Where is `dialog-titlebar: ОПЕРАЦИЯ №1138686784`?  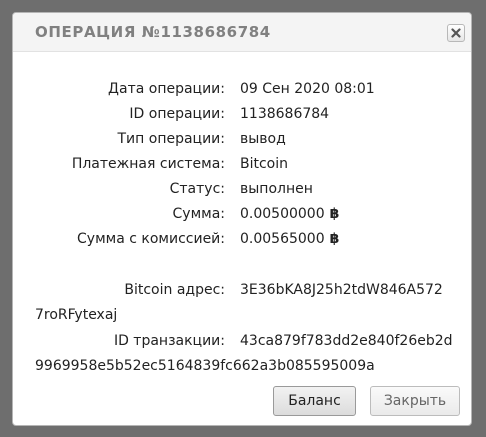 dialog-titlebar: ОПЕРАЦИЯ №1138686784 is located at coordinates (242, 32).